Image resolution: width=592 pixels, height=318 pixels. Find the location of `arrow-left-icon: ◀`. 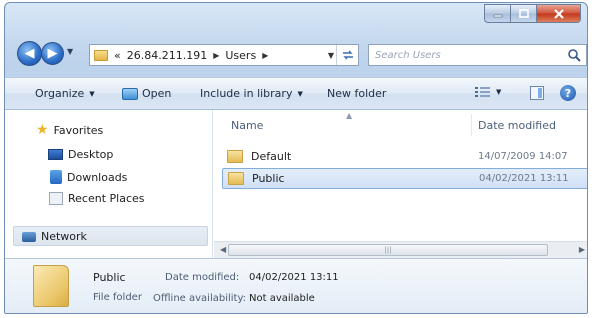

arrow-left-icon: ◀ is located at coordinates (29, 53).